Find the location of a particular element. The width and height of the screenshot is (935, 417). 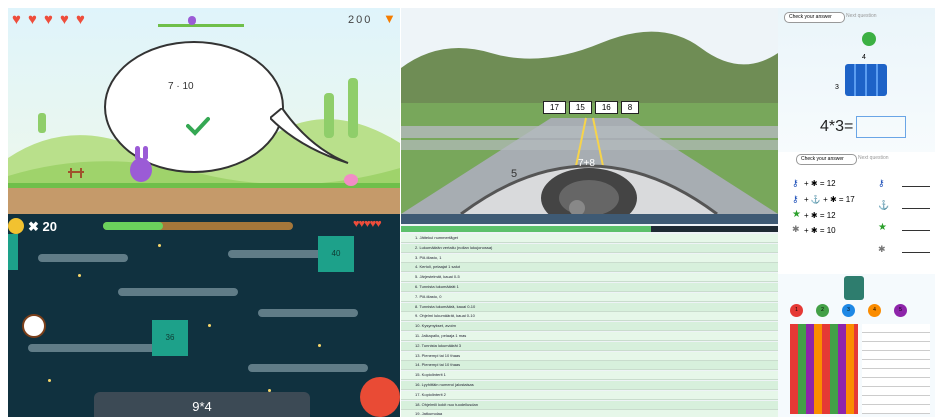

row-label: 15. Kopiolinterit 1 is located at coordinates (430, 375).